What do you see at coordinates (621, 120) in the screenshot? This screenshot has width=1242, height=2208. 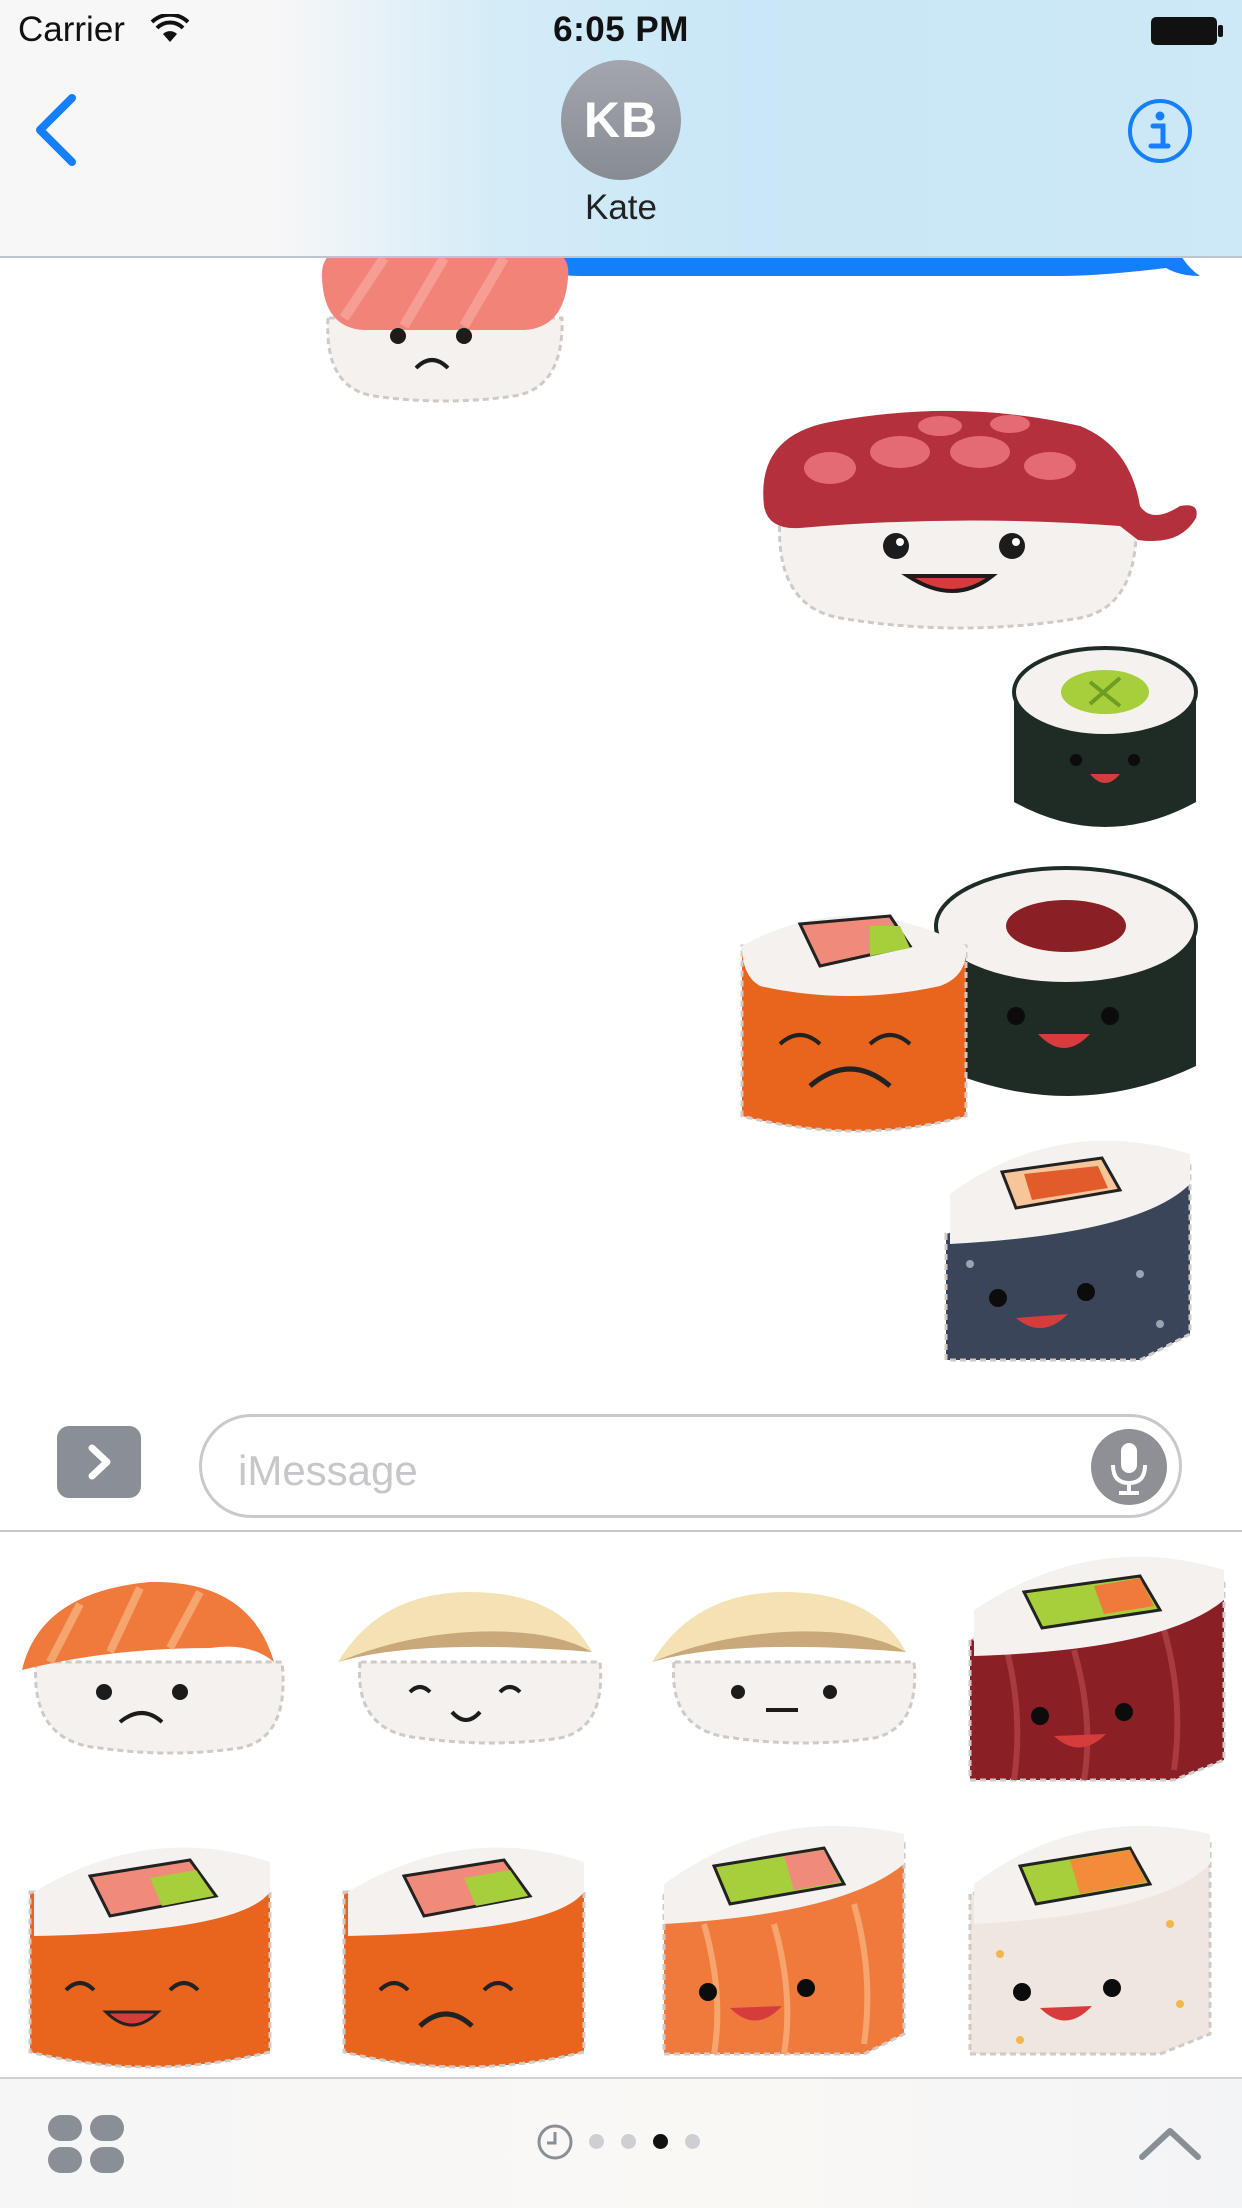 I see `contact-avatar: KB` at bounding box center [621, 120].